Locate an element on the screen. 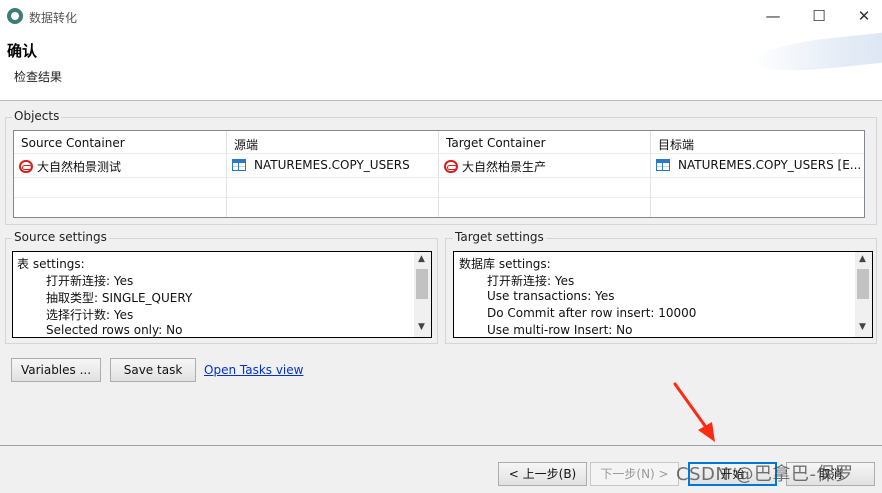  cell-text: 大自然柏景测试 is located at coordinates (79, 167).